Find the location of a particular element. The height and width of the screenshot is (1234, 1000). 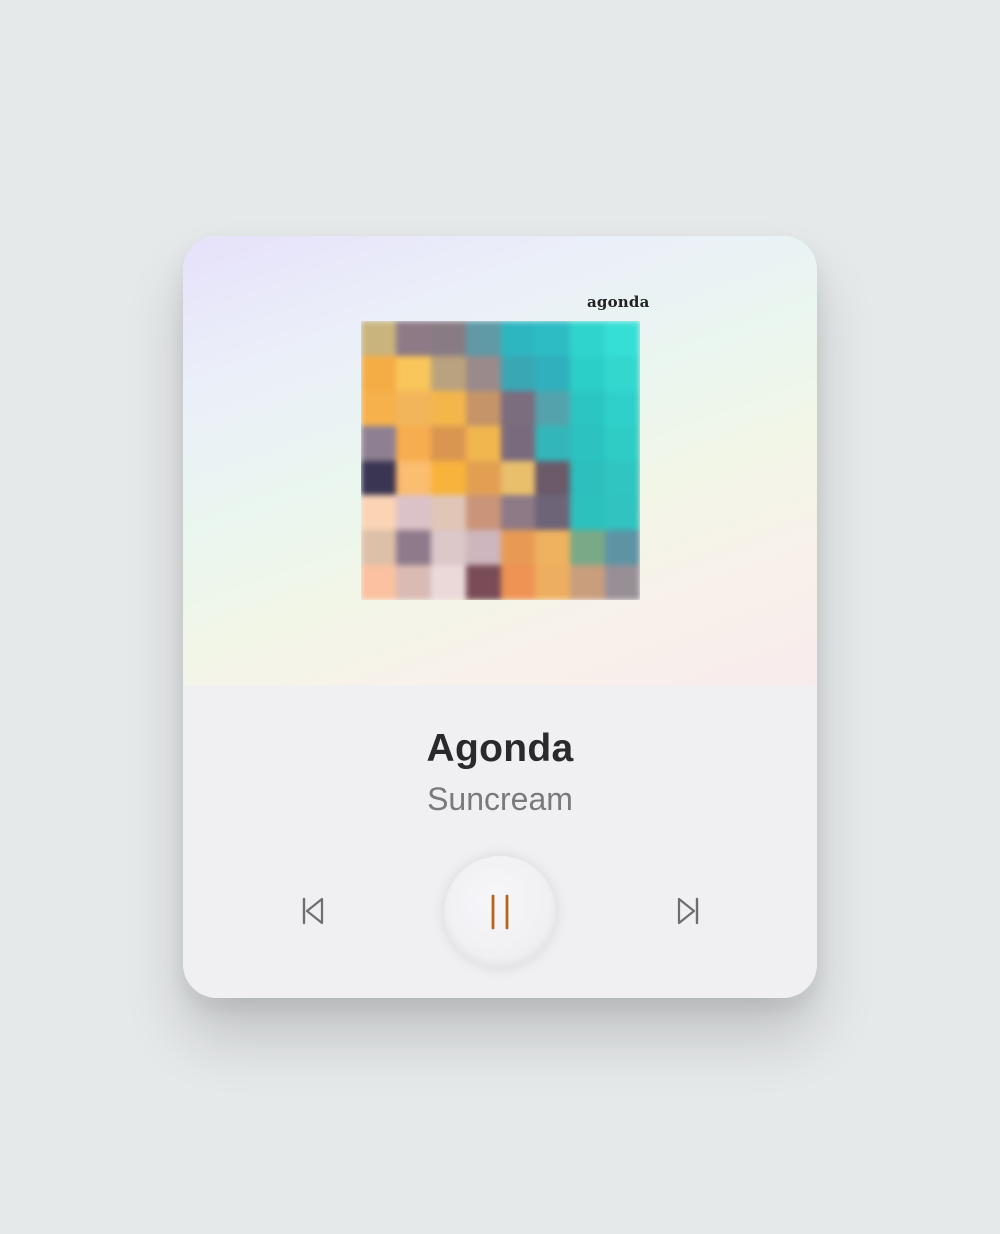

album-cover is located at coordinates (500, 460).